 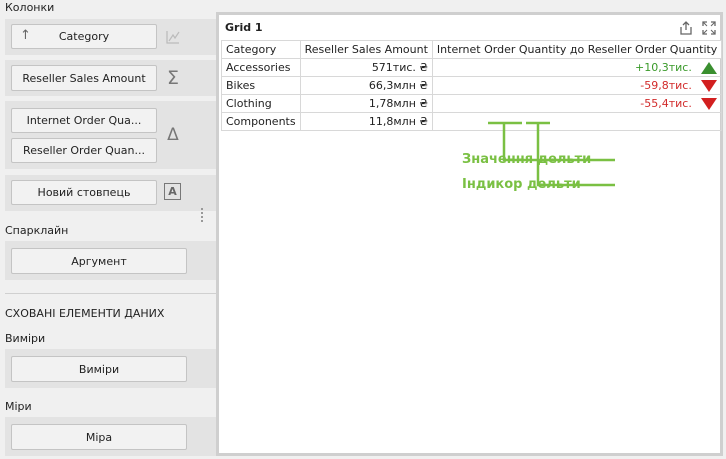 I want to click on dimensions-button-label: Виміри, so click(x=99, y=369).